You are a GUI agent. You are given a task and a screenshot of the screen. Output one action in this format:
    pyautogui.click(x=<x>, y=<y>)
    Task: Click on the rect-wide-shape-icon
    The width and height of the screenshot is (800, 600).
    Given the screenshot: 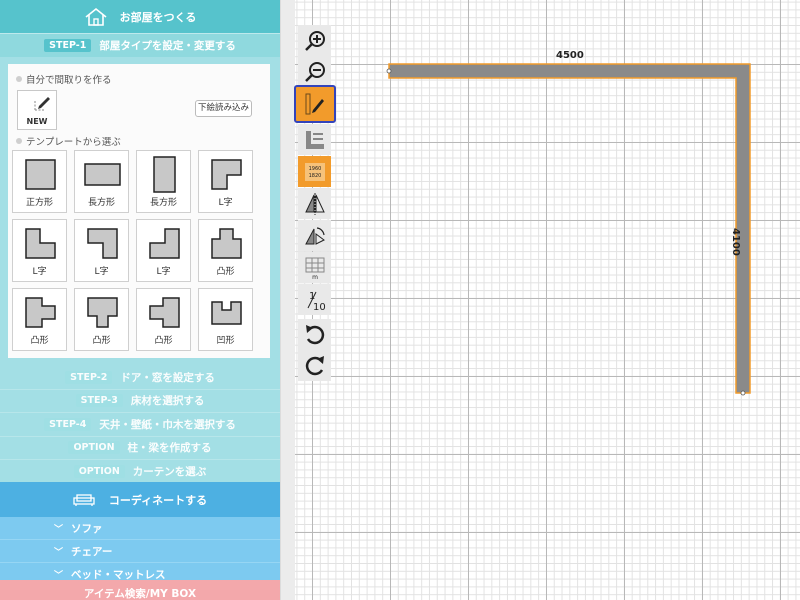 What is the action you would take?
    pyautogui.click(x=102, y=174)
    